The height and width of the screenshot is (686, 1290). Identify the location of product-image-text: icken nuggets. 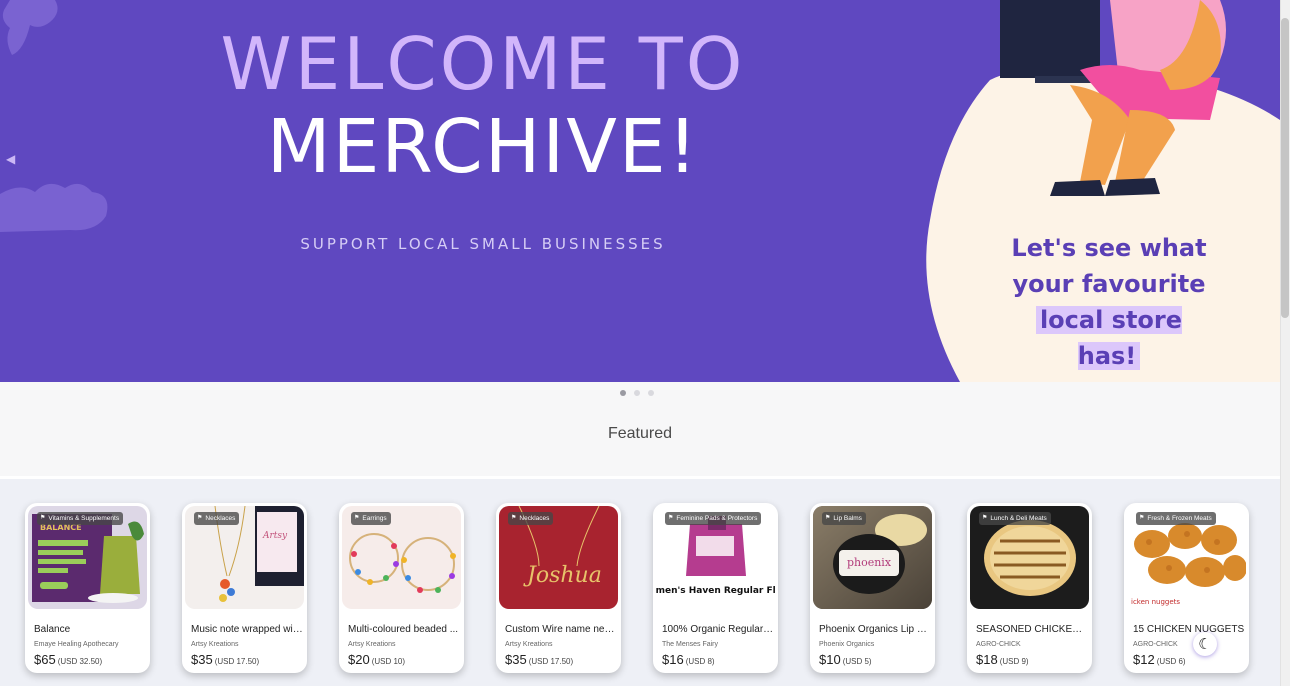
(1155, 602).